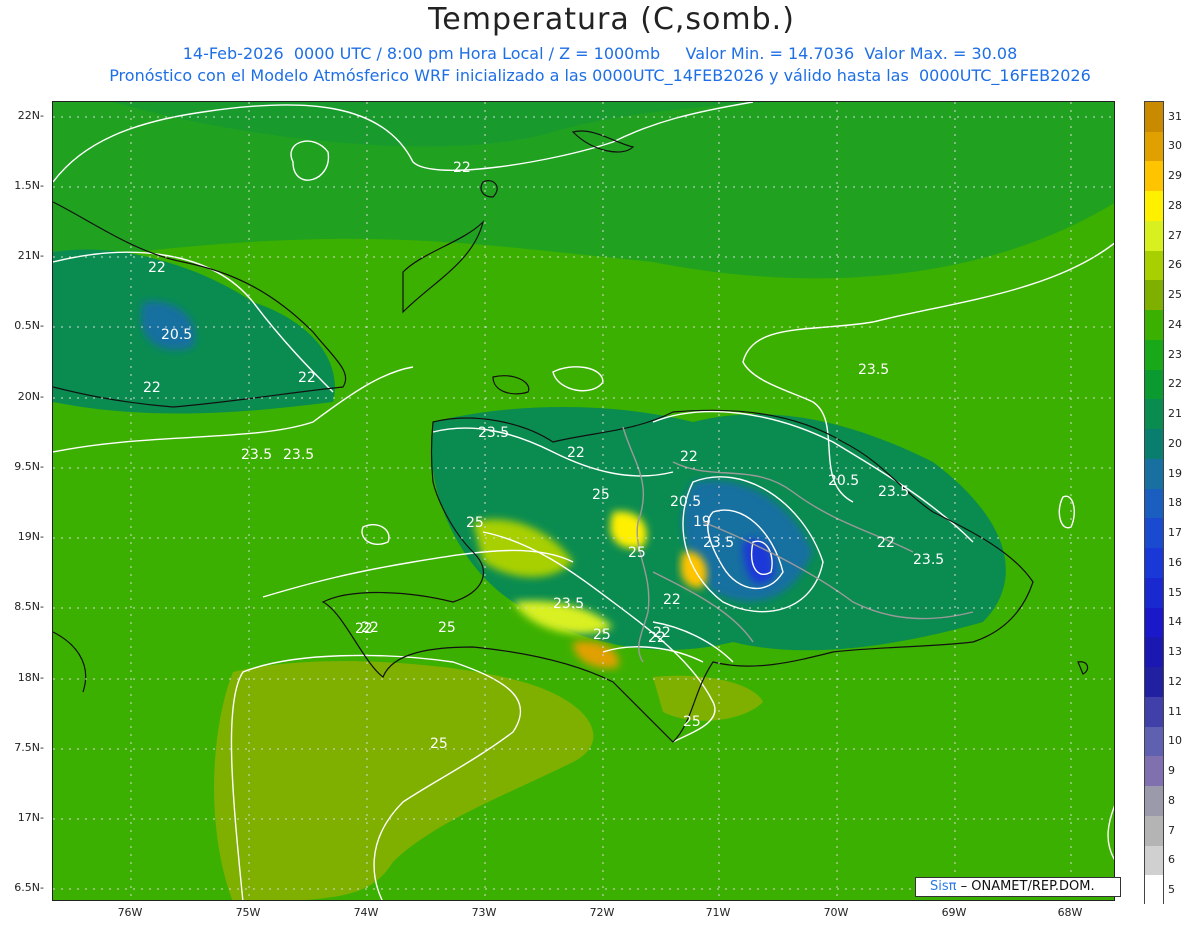 This screenshot has width=1200, height=927. I want to click on longitude-tick-label: 71W, so click(718, 912).